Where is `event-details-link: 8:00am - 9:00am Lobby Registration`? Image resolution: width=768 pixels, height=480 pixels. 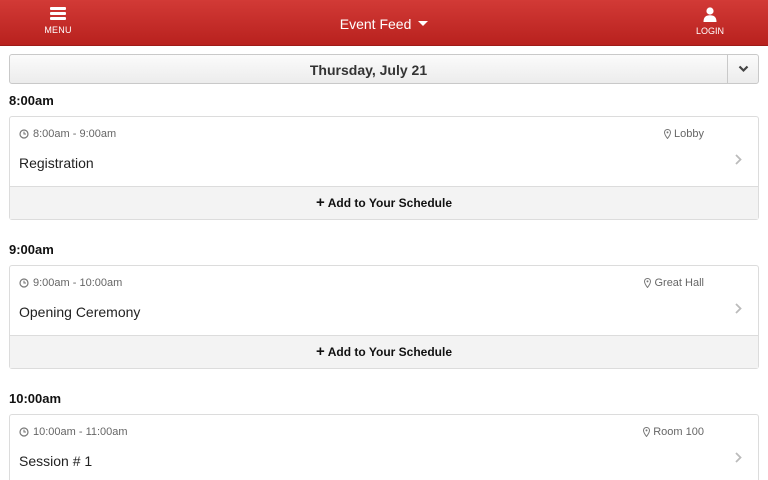 event-details-link: 8:00am - 9:00am Lobby Registration is located at coordinates (384, 151).